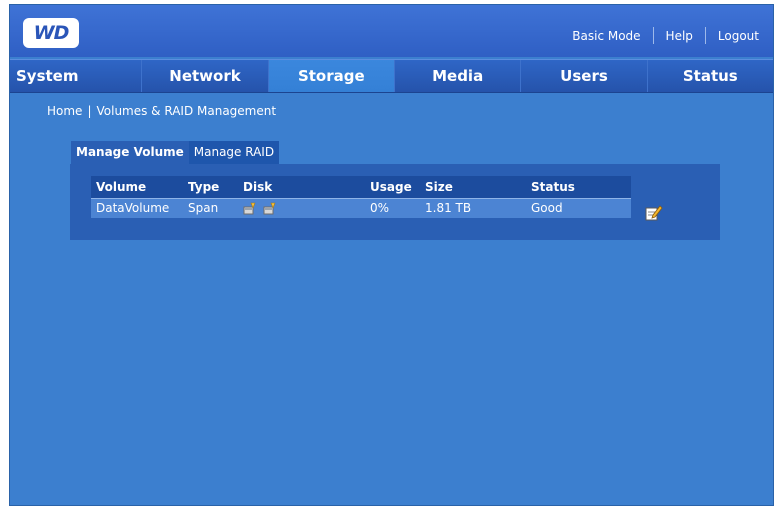  Describe the element at coordinates (210, 187) in the screenshot. I see `header-type: Type` at that location.